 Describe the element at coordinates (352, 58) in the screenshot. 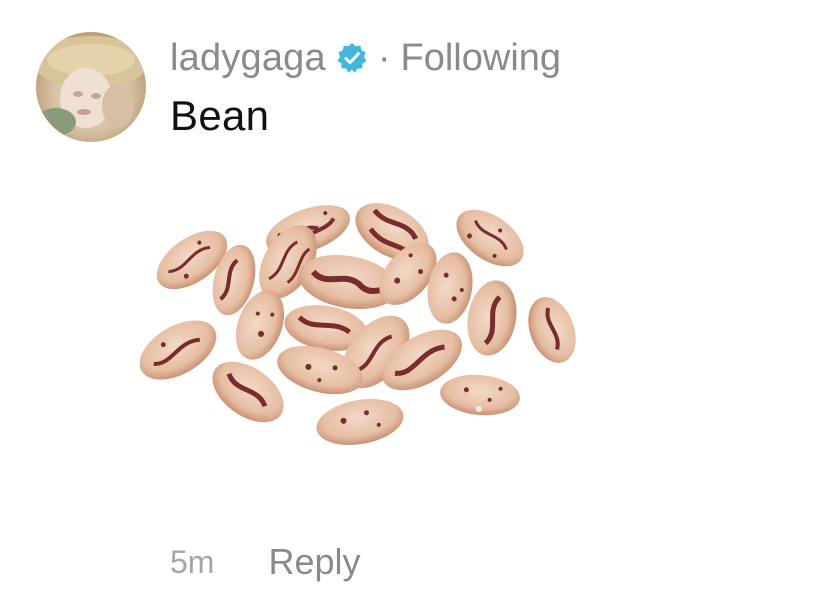

I see `verified-badge-icon` at that location.